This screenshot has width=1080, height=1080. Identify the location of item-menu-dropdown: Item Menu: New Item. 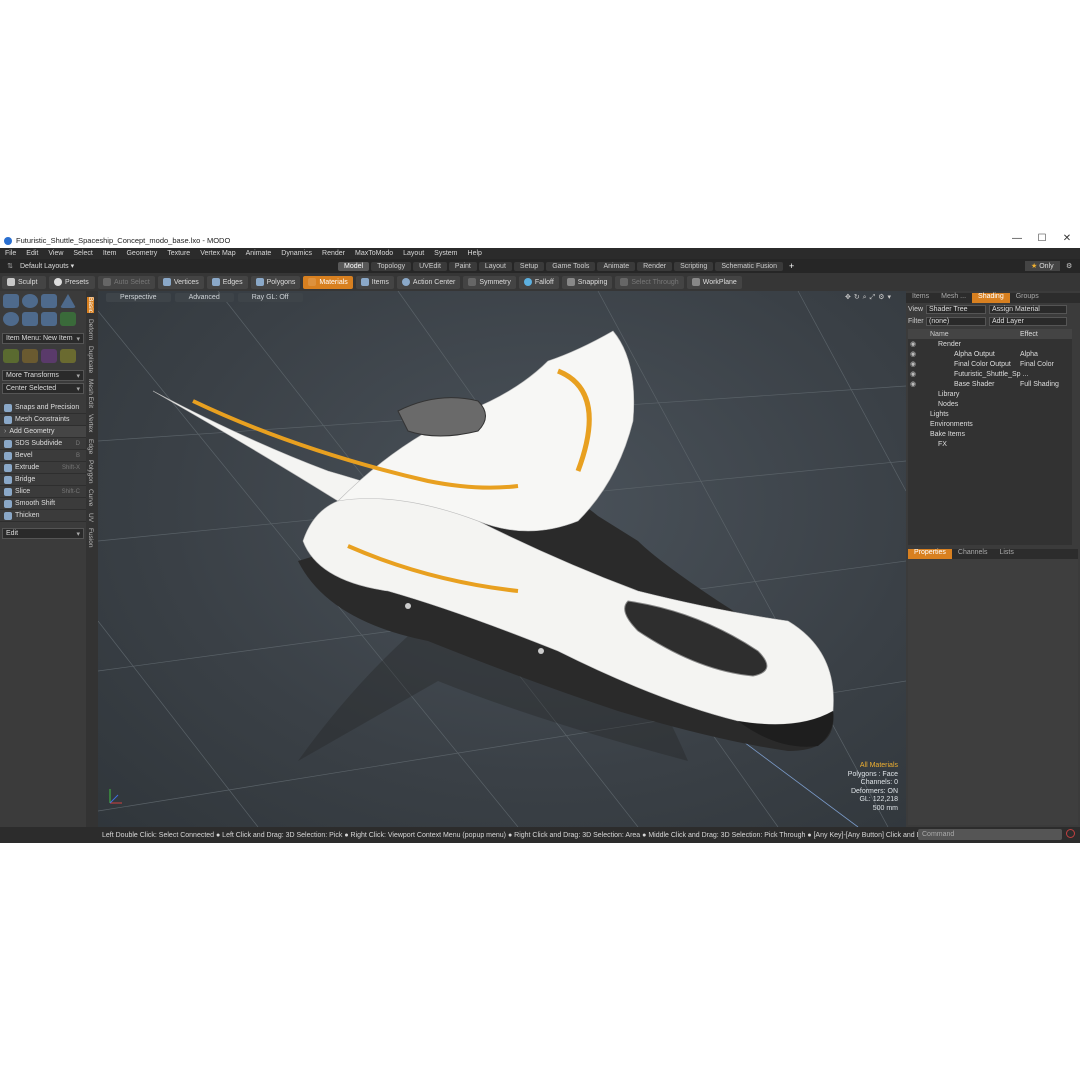
(43, 338).